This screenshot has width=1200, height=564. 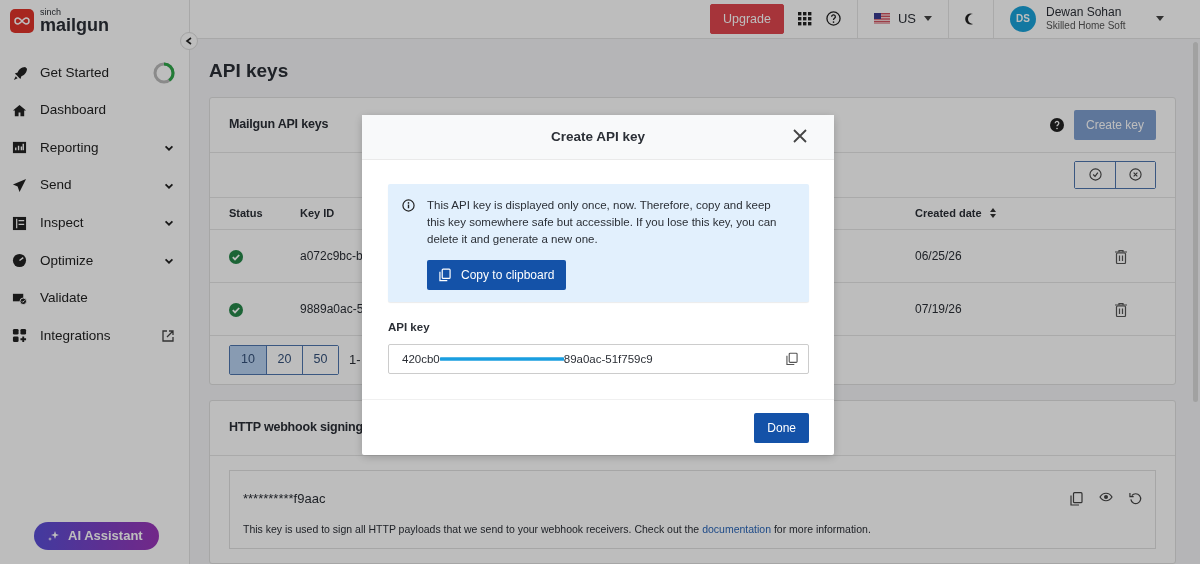 I want to click on user-name: Dewan Sohan, so click(x=1084, y=11).